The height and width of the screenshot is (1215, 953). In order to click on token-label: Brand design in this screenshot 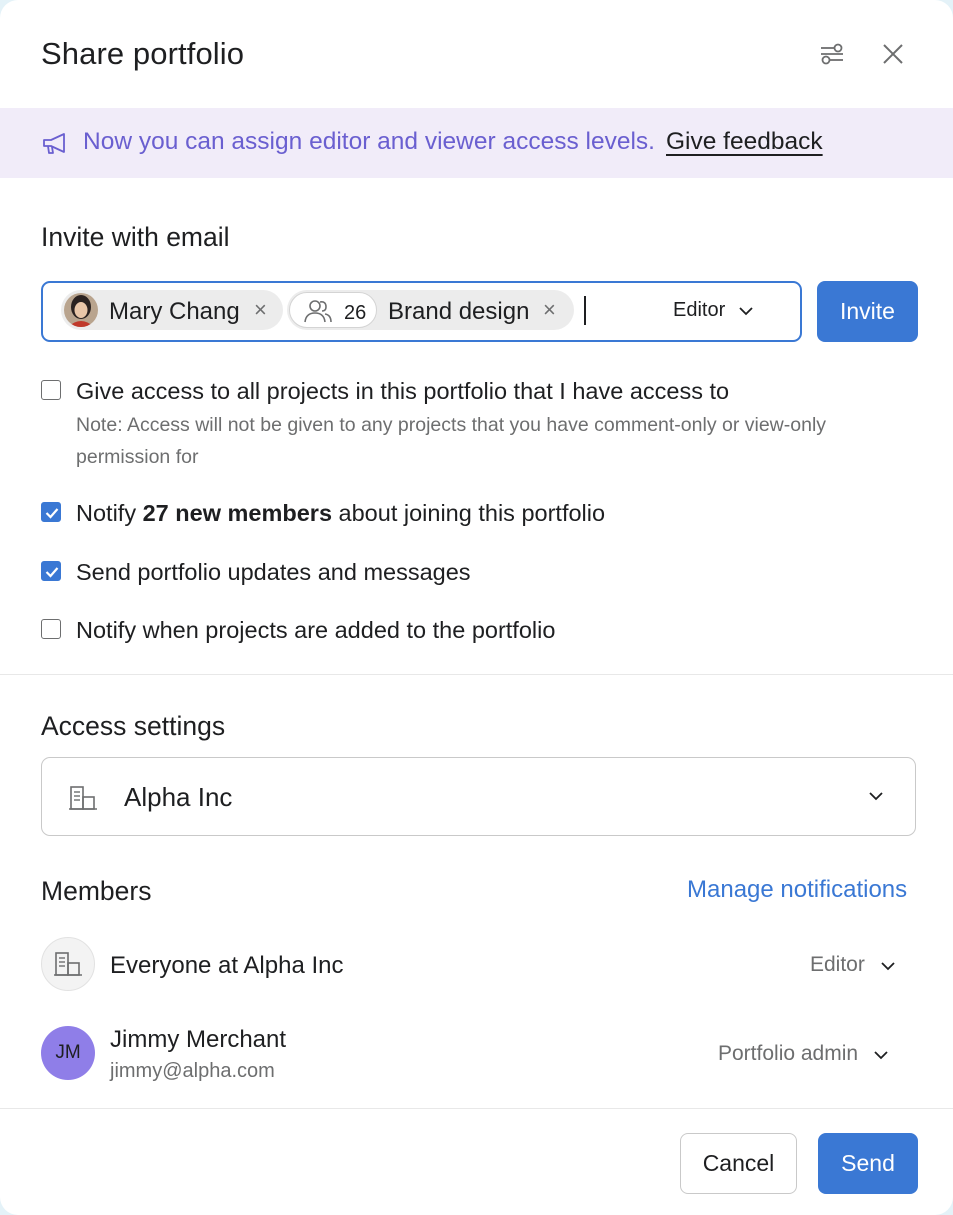, I will do `click(459, 311)`.